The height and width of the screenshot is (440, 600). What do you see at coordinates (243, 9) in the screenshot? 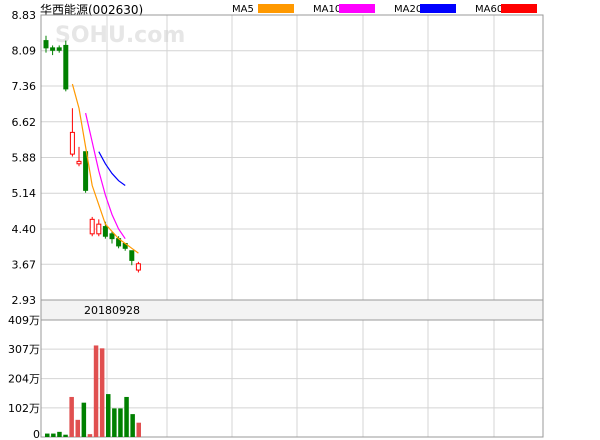
I see `legend-label-ma5: MA5` at bounding box center [243, 9].